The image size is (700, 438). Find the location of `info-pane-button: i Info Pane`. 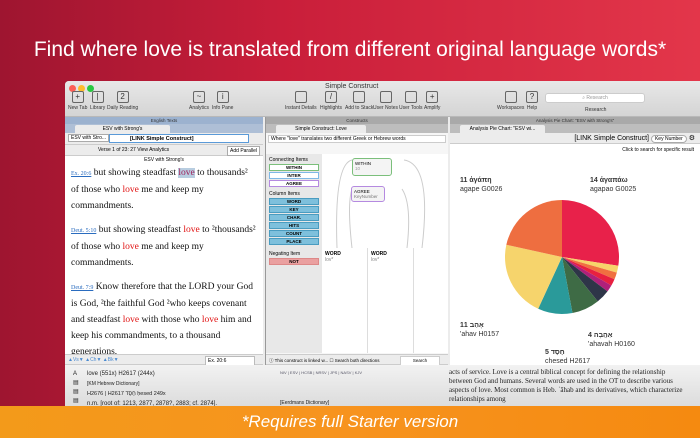

info-pane-button: i Info Pane is located at coordinates (222, 101).